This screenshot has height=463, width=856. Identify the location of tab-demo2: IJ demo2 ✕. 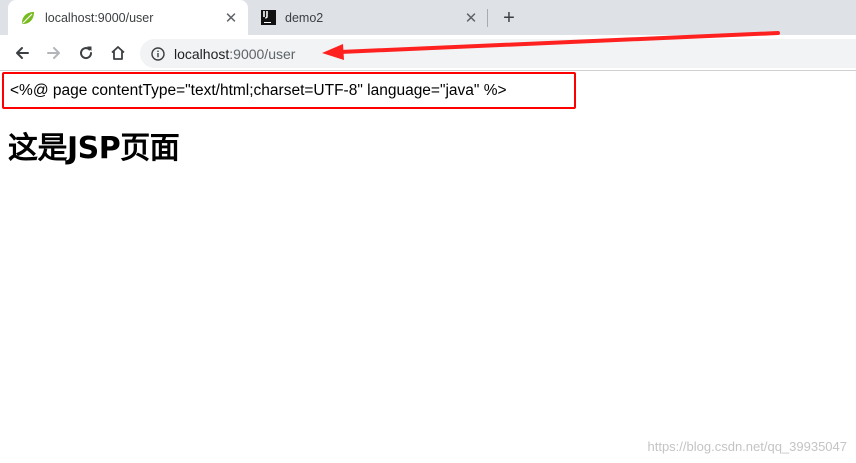
(368, 17).